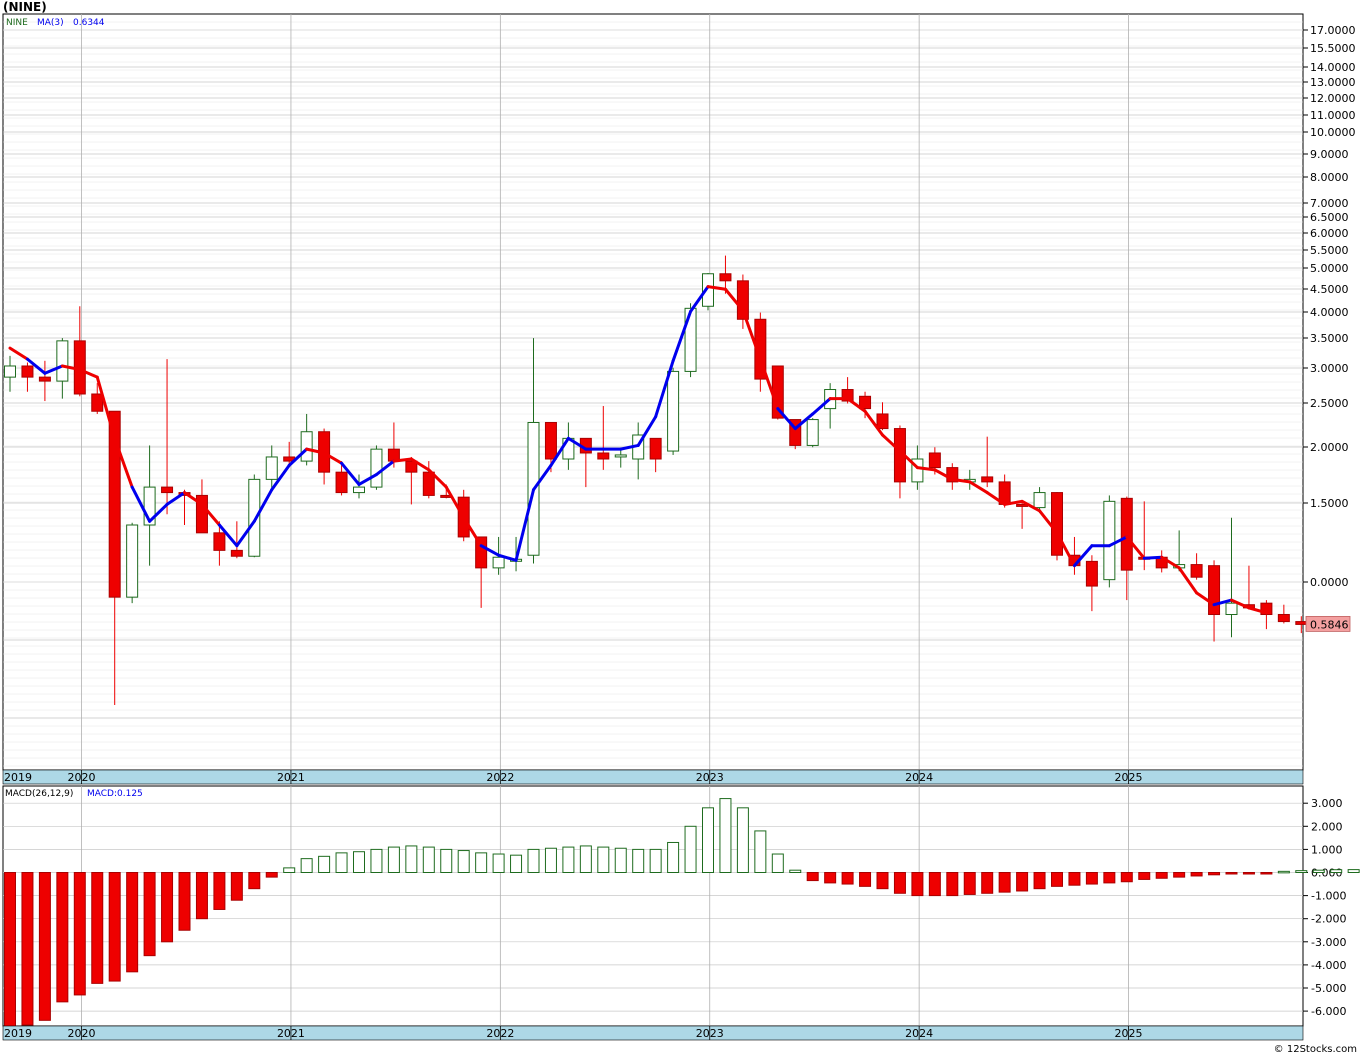 The width and height of the screenshot is (1360, 1056). What do you see at coordinates (1333, 132) in the screenshot?
I see `price-tick-label: 10.0000` at bounding box center [1333, 132].